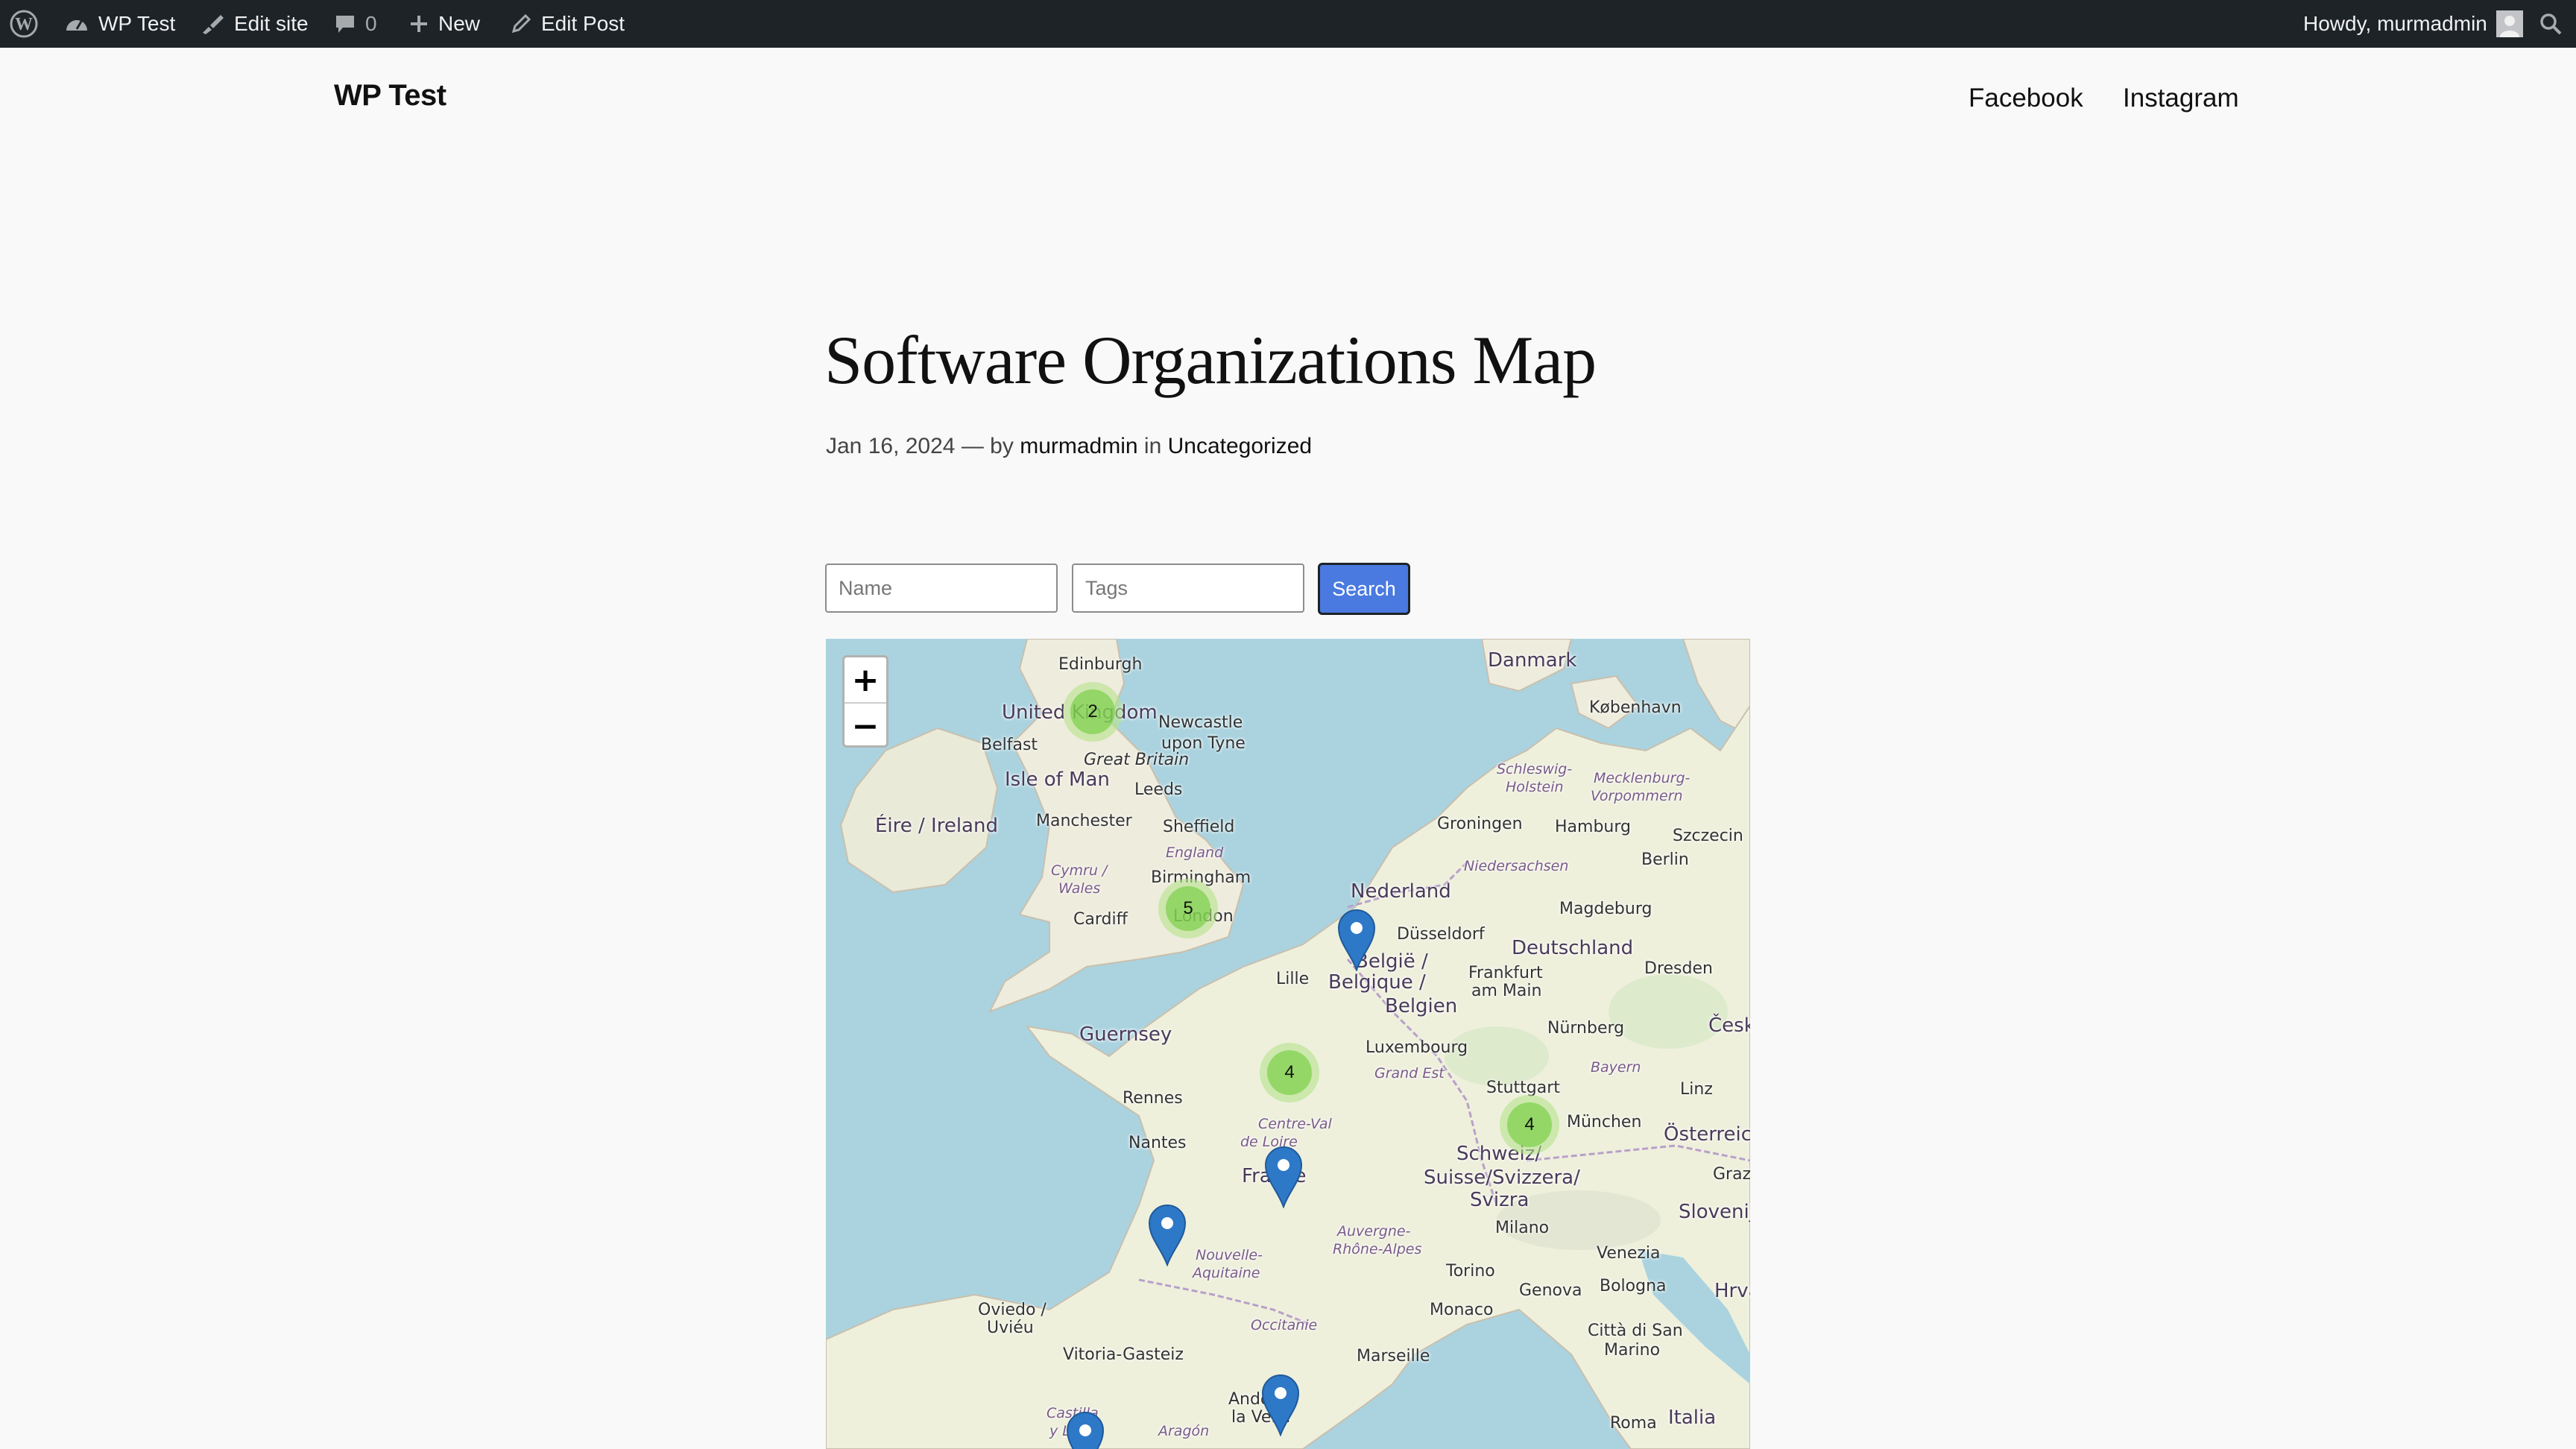  I want to click on map-label: Frankfurt, so click(1505, 973).